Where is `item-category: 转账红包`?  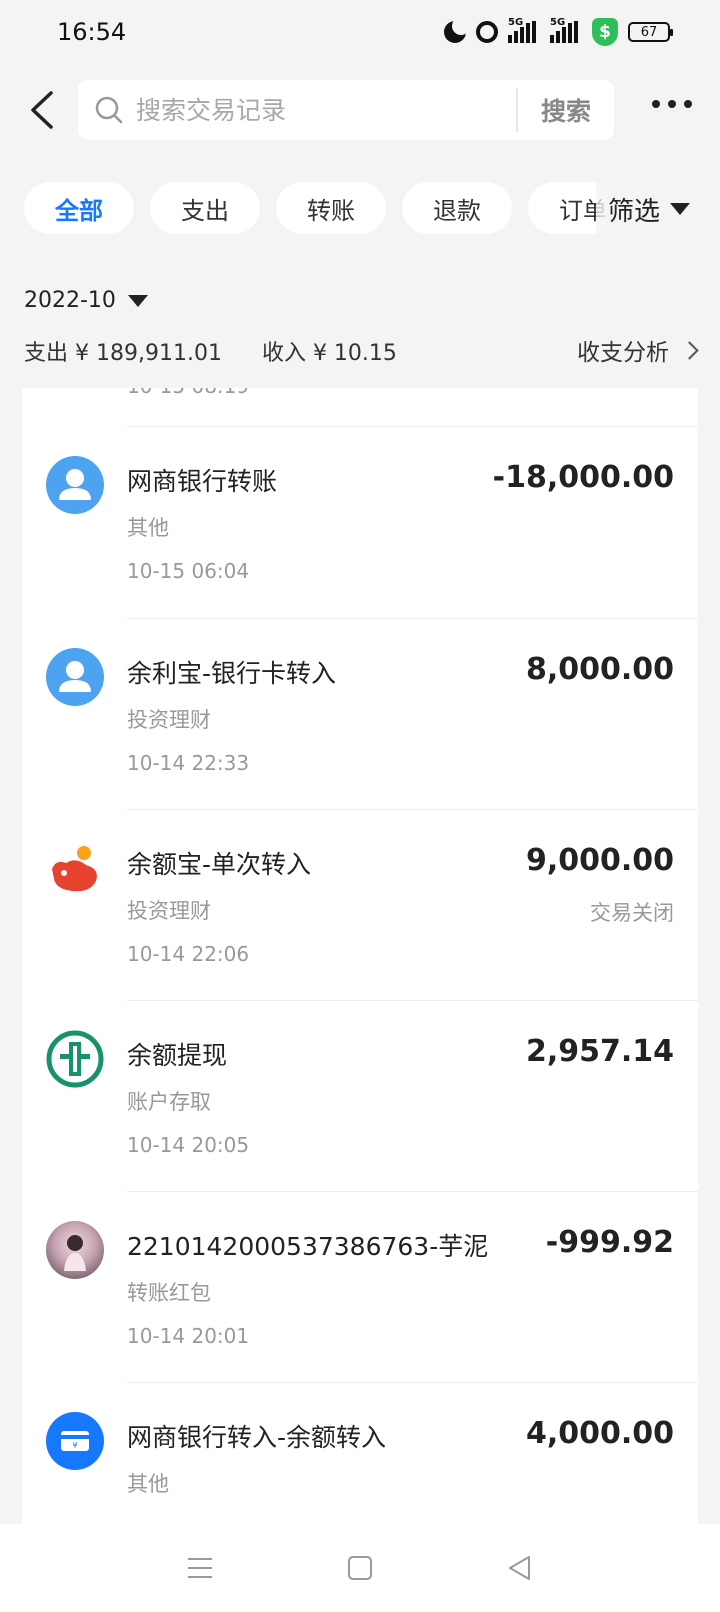
item-category: 转账红包 is located at coordinates (169, 1293).